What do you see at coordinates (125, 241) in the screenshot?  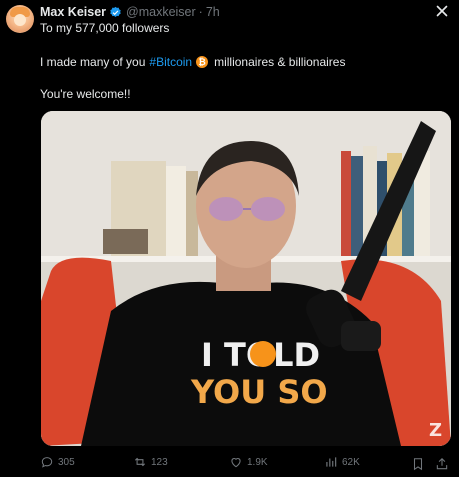 I see `book-stack` at bounding box center [125, 241].